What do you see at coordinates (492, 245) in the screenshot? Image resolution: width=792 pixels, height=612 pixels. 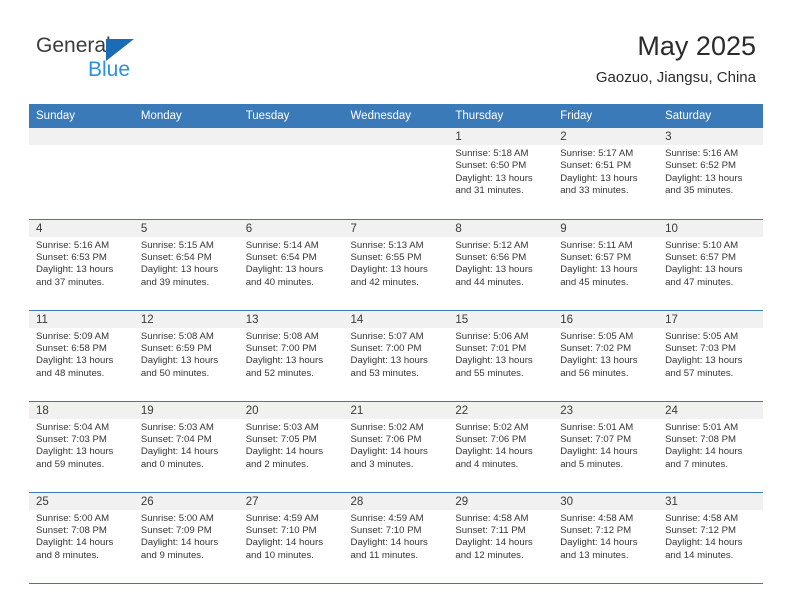 I see `sunrise-time: Sunrise: 5:12 AM` at bounding box center [492, 245].